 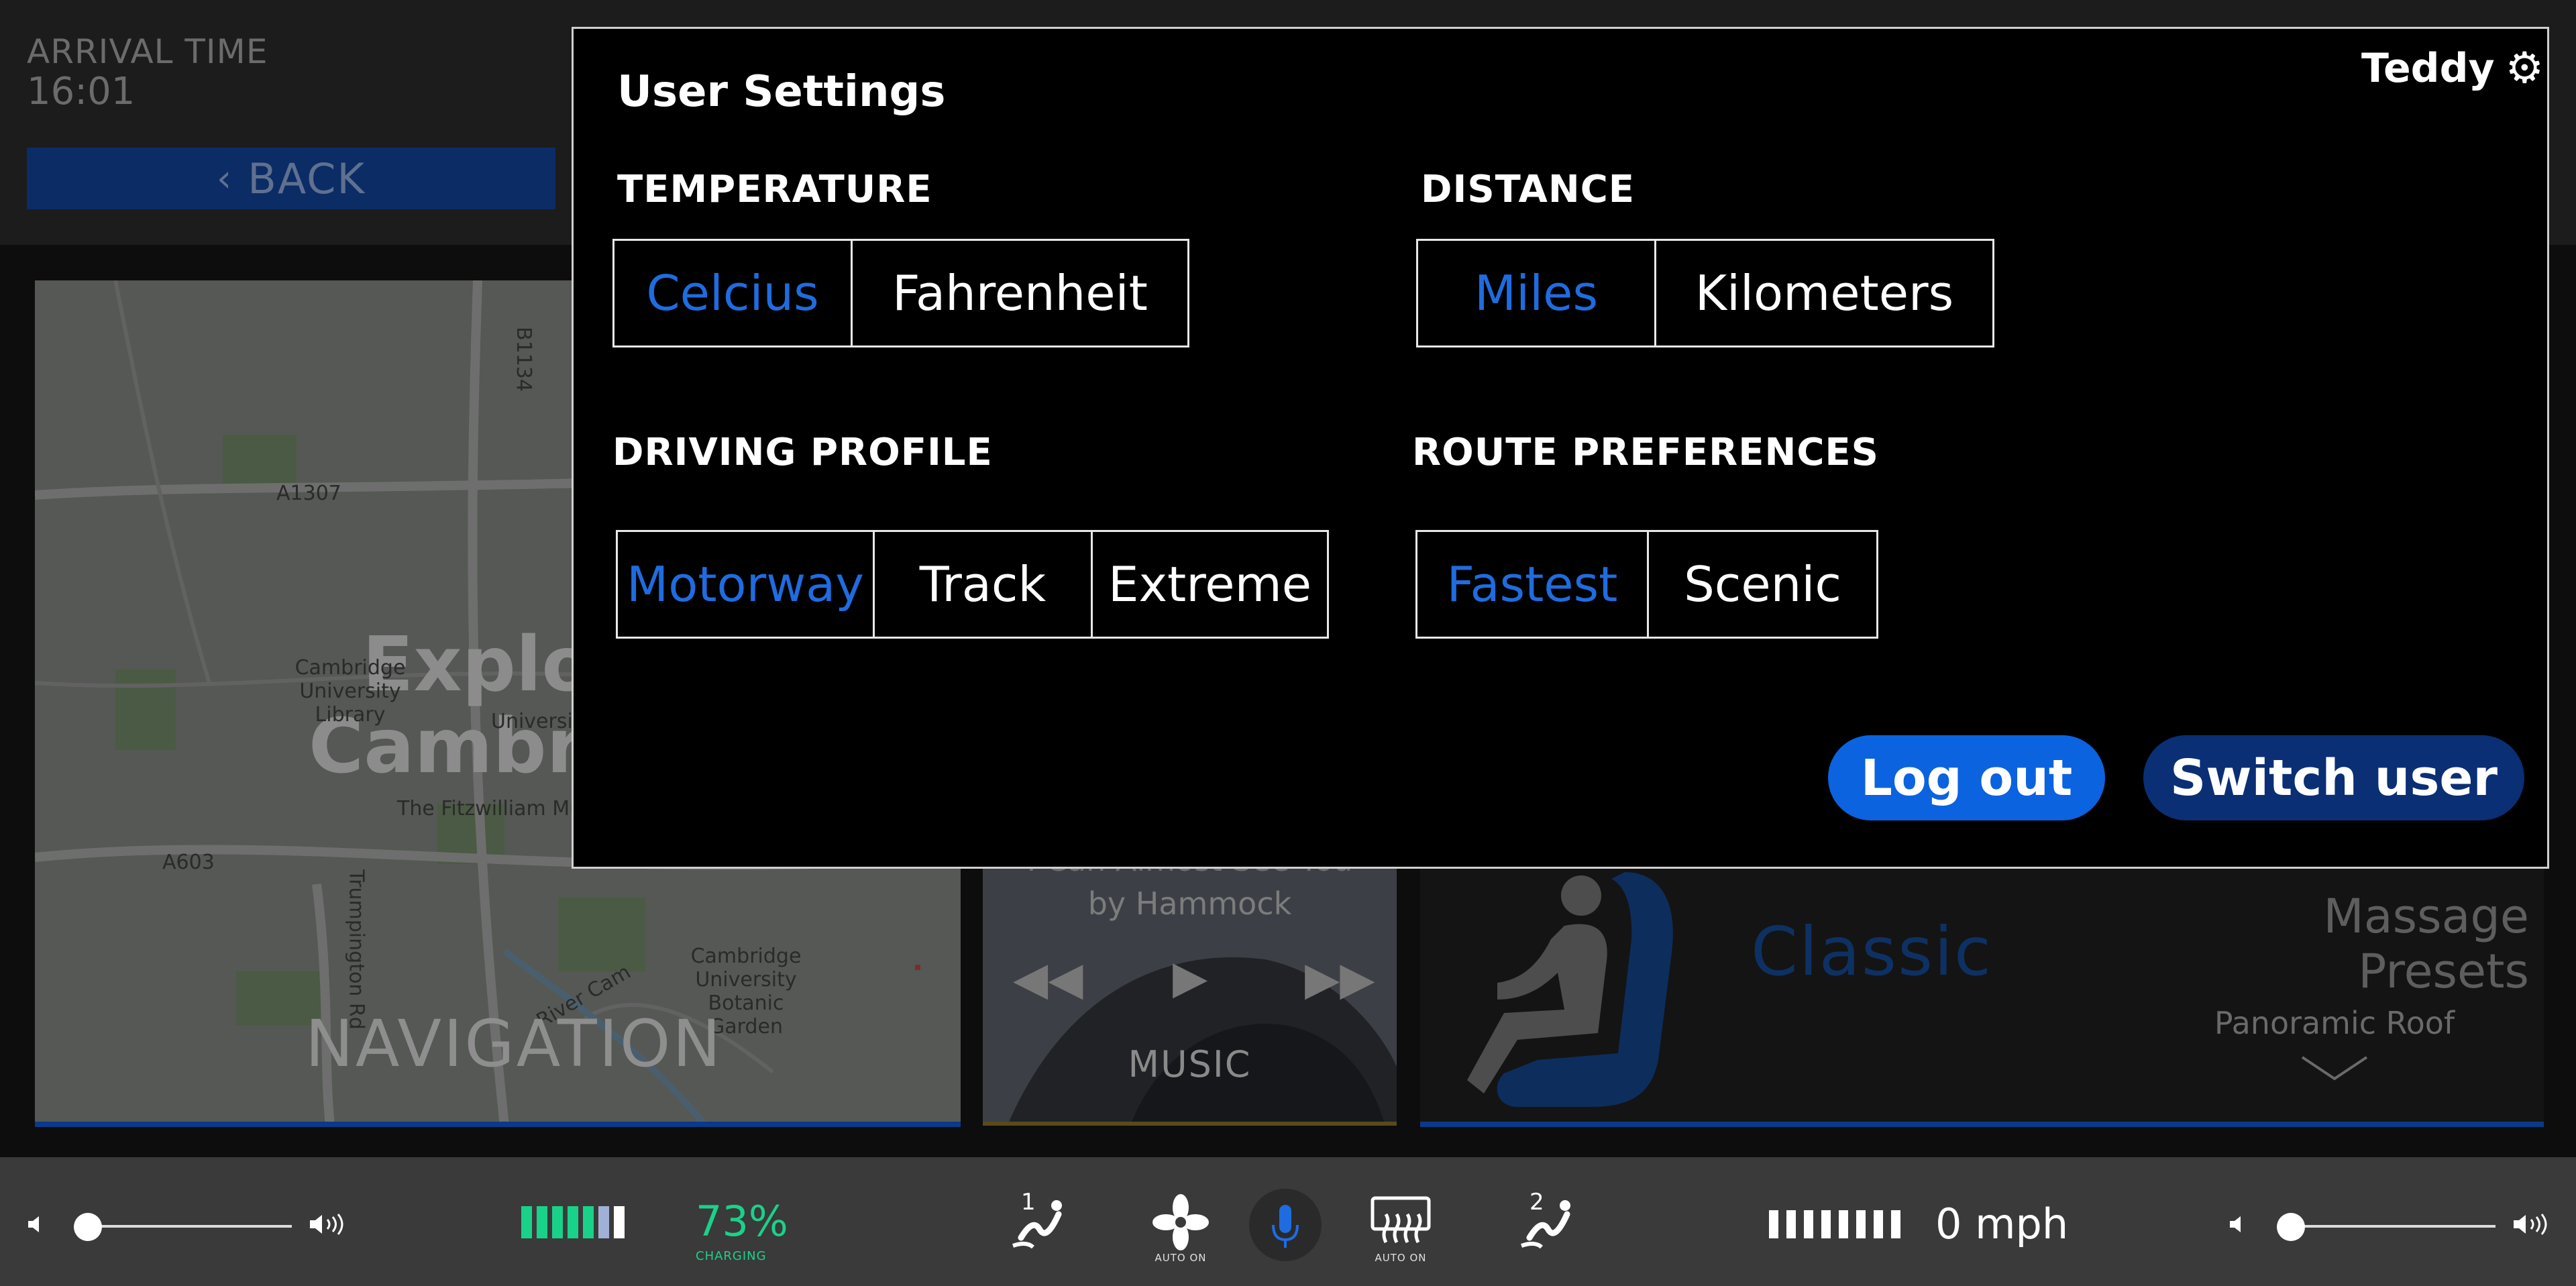 What do you see at coordinates (1400, 1221) in the screenshot?
I see `rear-defrost-icon` at bounding box center [1400, 1221].